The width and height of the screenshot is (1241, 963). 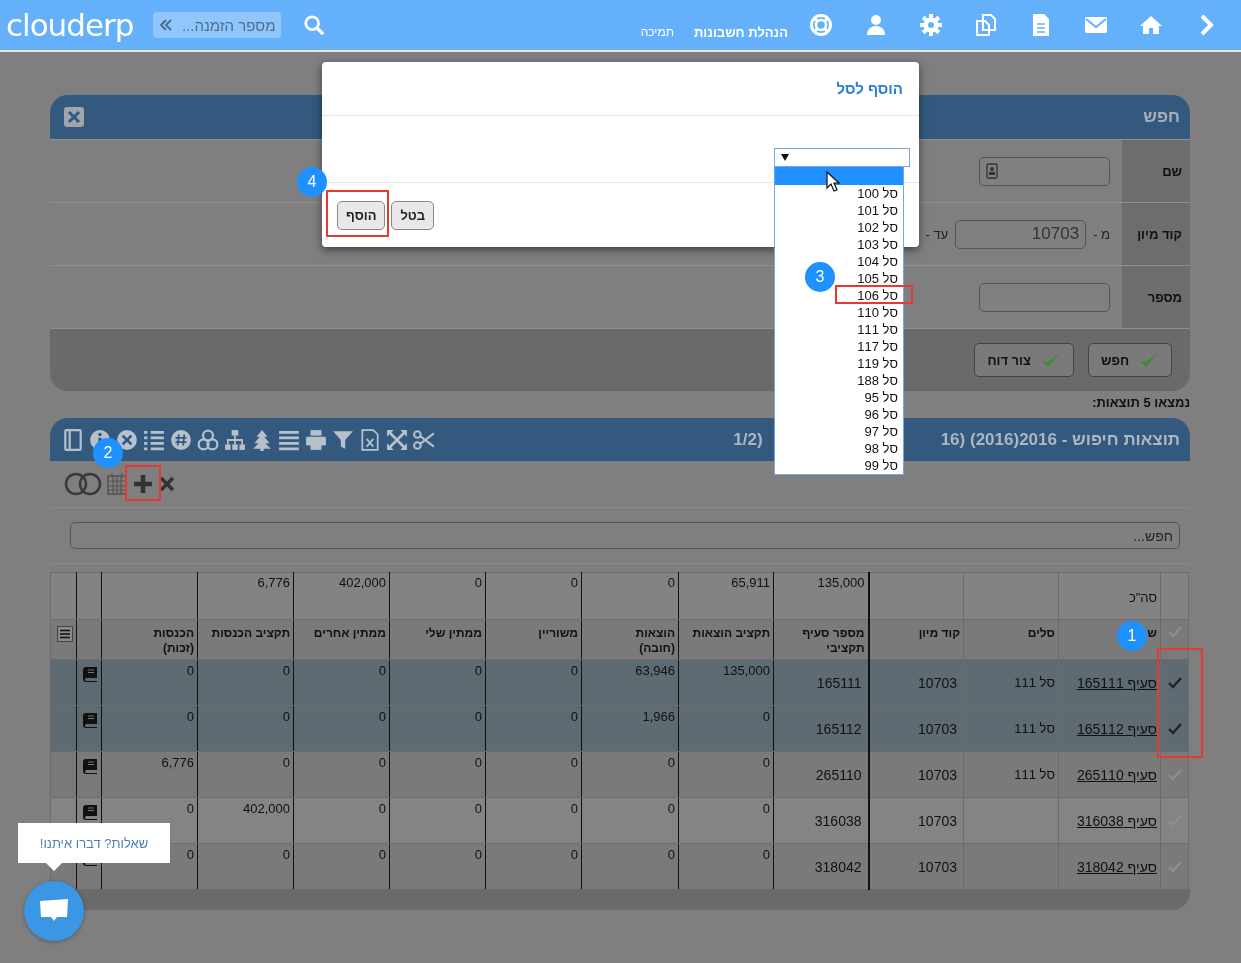 What do you see at coordinates (877, 380) in the screenshot?
I see `dropdown-option: סל 188` at bounding box center [877, 380].